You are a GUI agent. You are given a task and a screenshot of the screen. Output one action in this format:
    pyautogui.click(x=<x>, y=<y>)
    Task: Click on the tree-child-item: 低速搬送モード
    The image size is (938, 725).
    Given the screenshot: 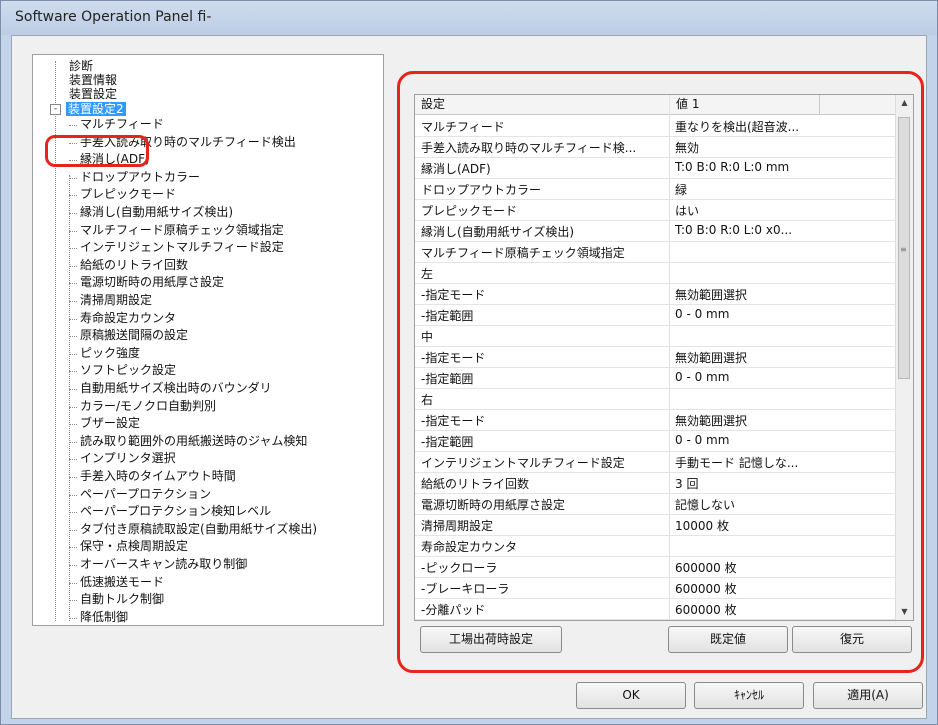 What is the action you would take?
    pyautogui.click(x=122, y=582)
    